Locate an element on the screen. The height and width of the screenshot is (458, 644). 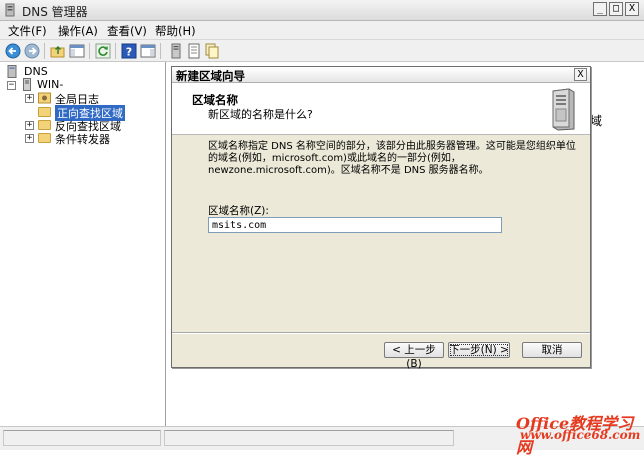
tree-node-conditional-forwarders: 条件转发器 is located at coordinates (98, 138).